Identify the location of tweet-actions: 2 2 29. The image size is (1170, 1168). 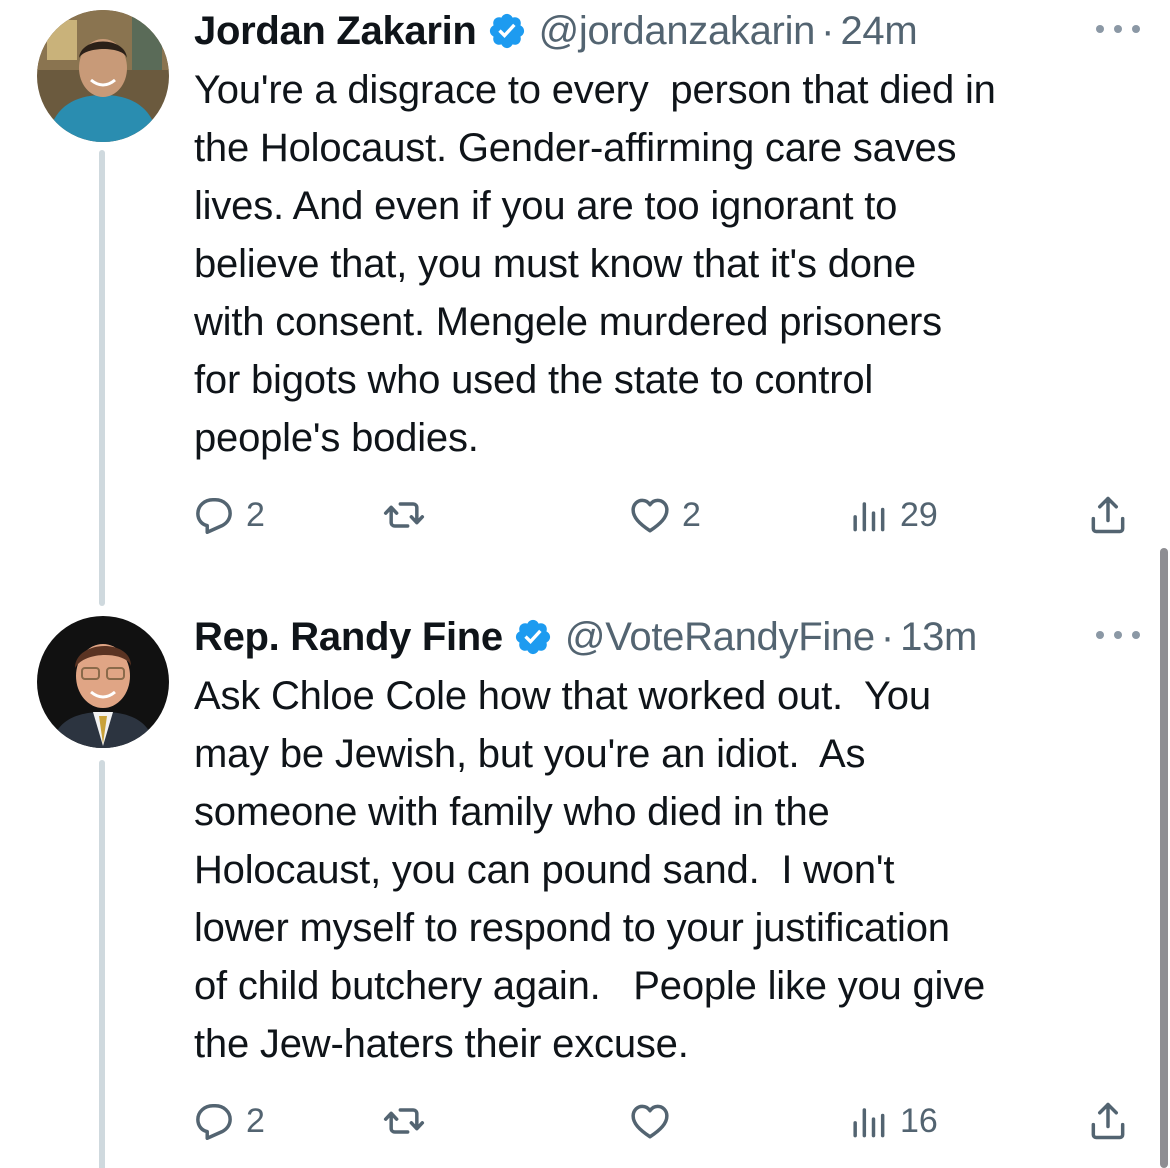
(661, 515).